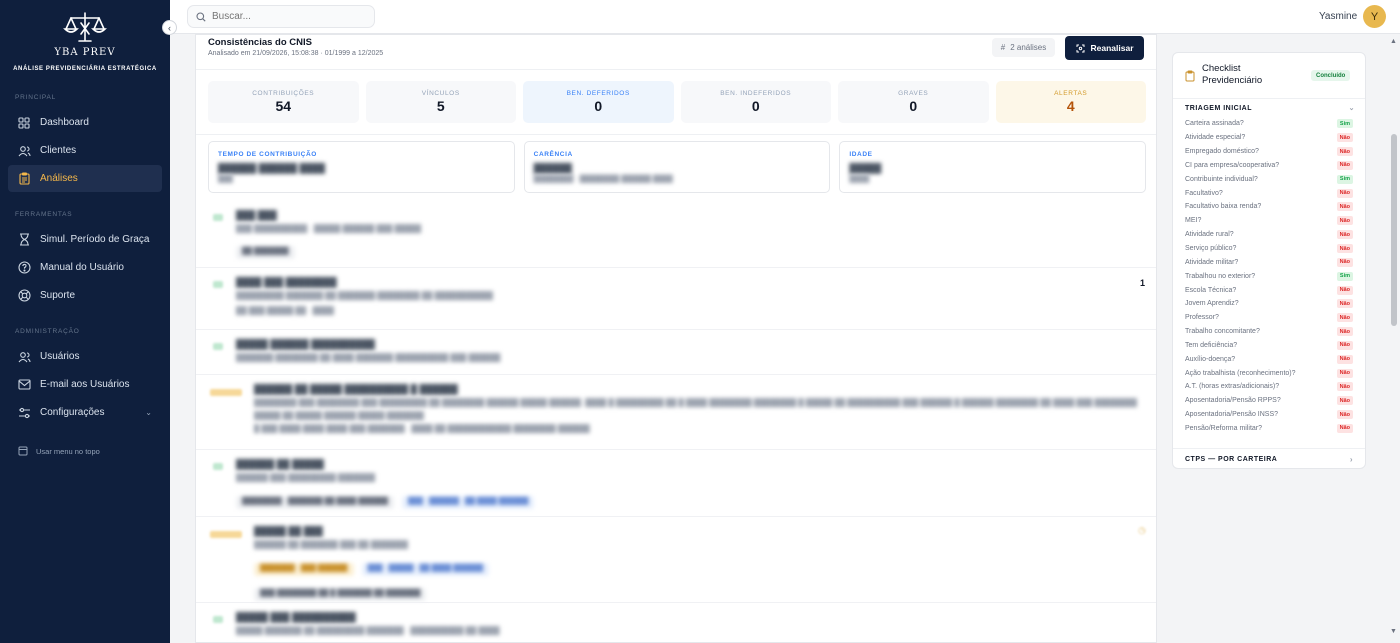 This screenshot has height=643, width=1400. What do you see at coordinates (552, 168) in the screenshot?
I see `card-value-redacted: ██████` at bounding box center [552, 168].